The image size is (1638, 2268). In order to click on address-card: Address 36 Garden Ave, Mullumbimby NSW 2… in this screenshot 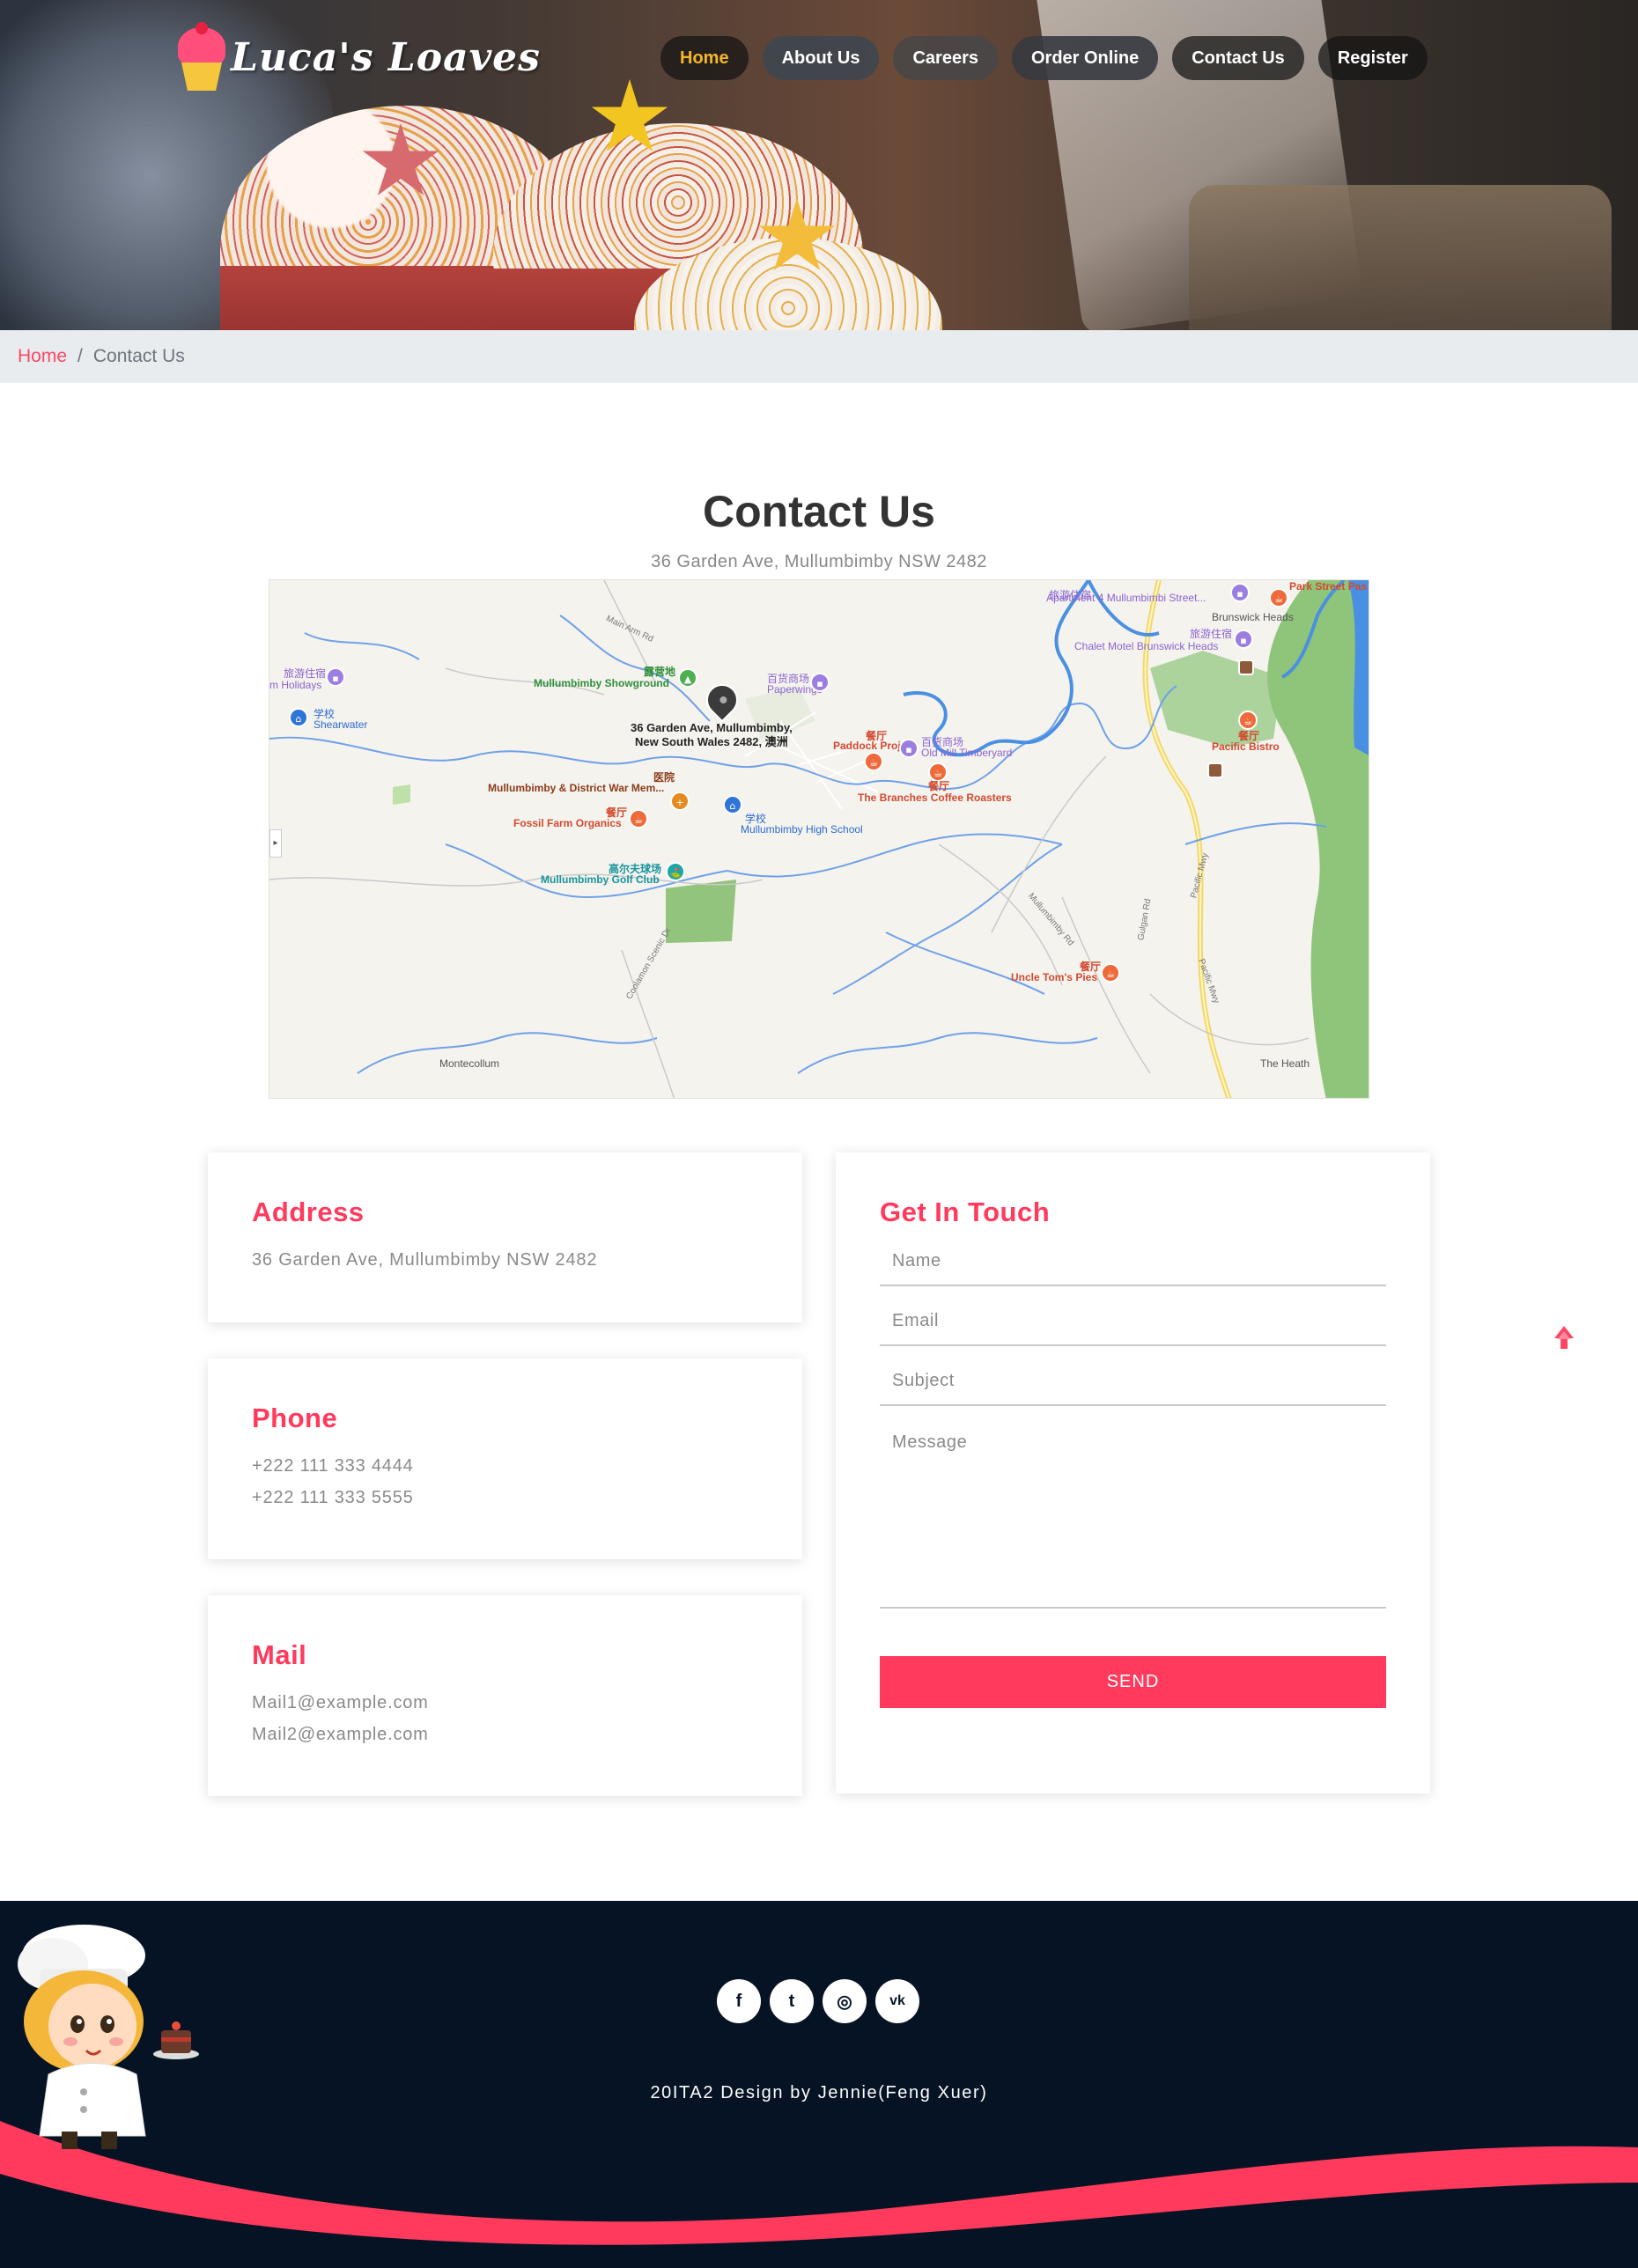, I will do `click(505, 1237)`.